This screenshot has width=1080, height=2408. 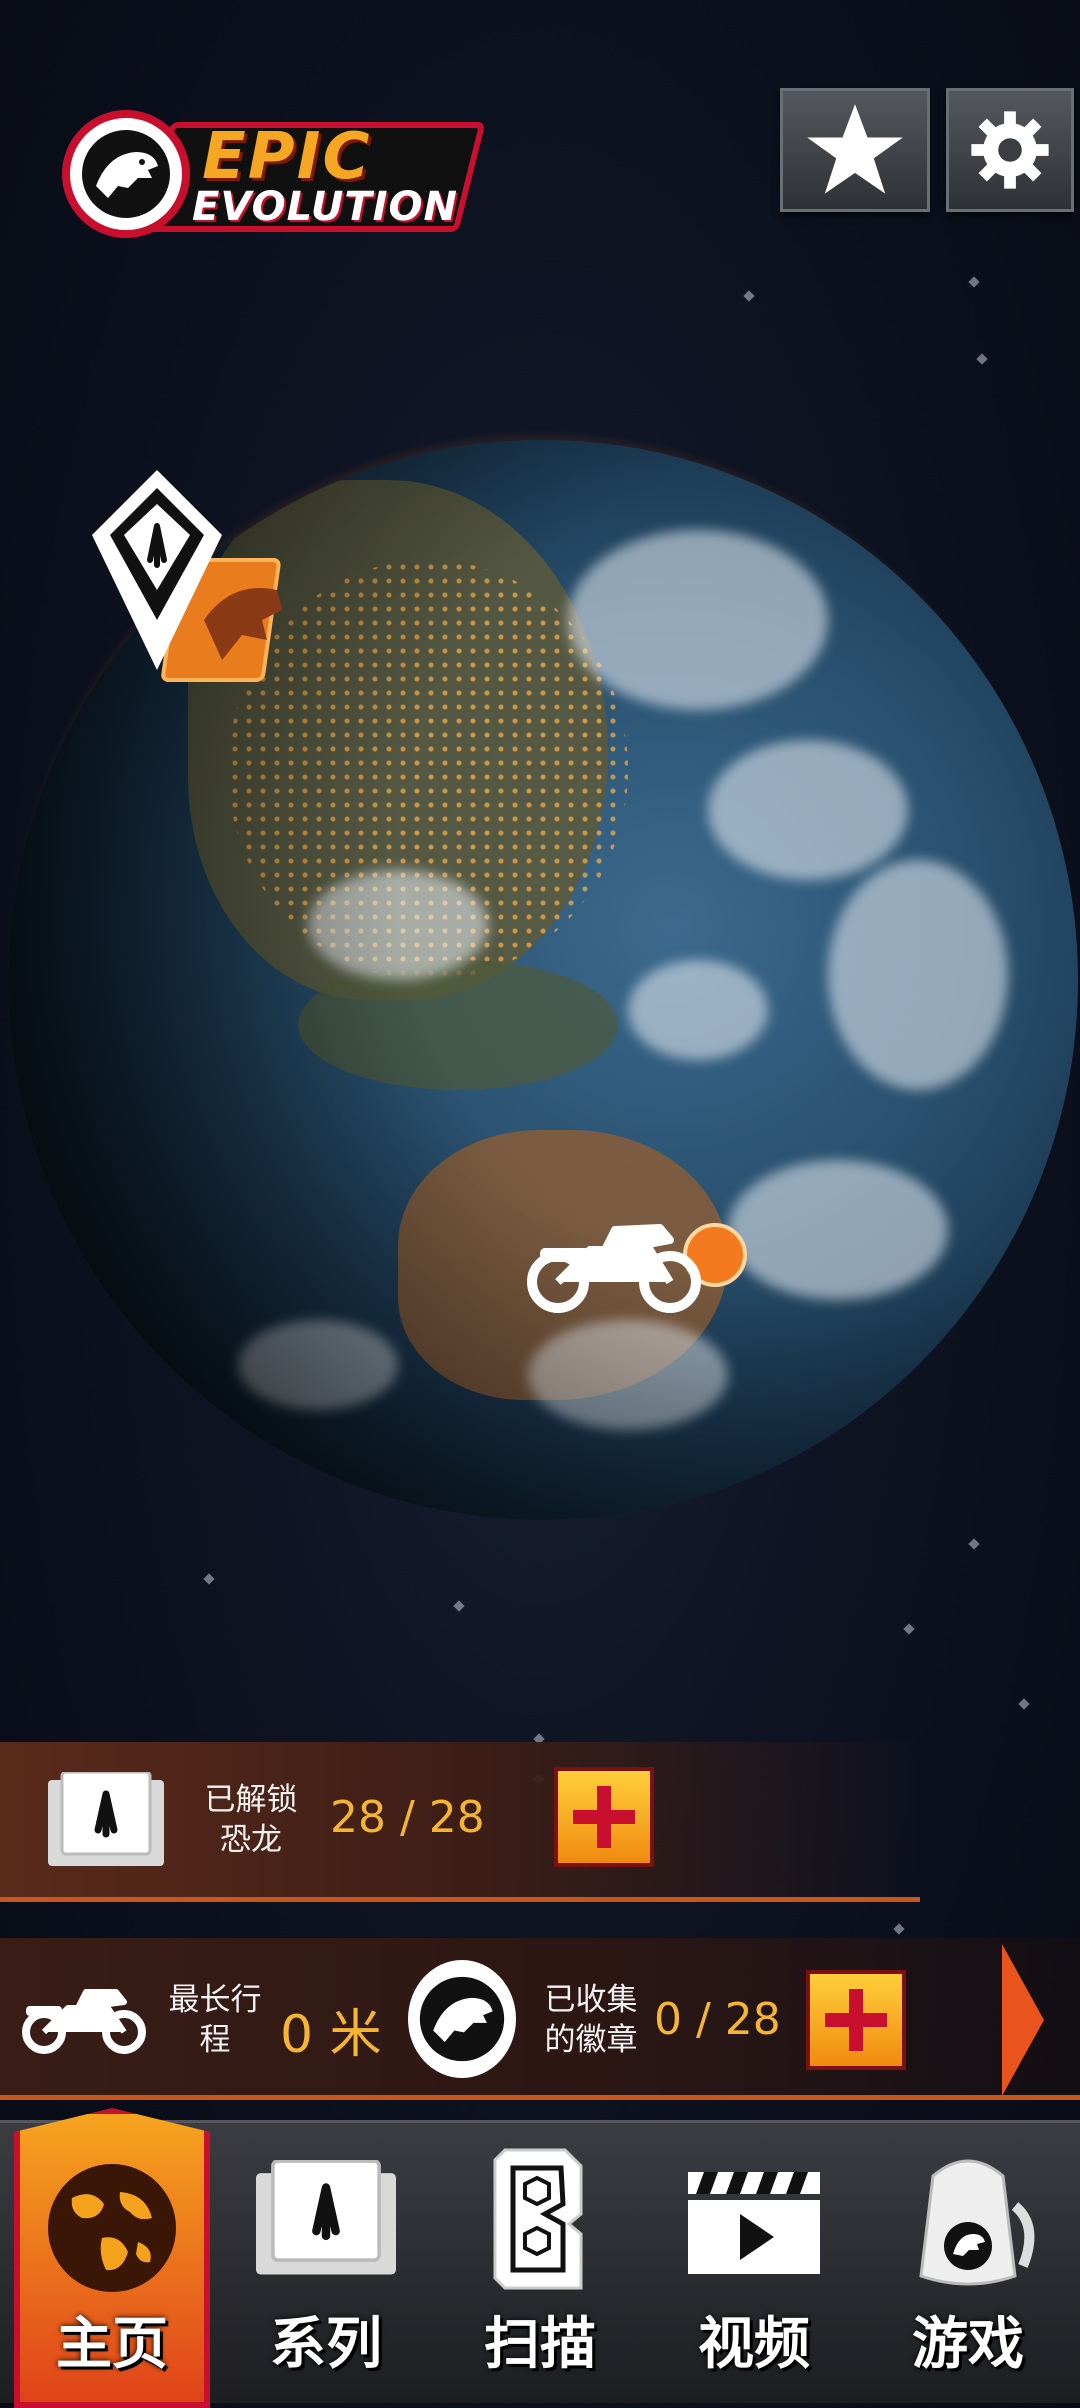 I want to click on scan-icon, so click(x=538, y=2219).